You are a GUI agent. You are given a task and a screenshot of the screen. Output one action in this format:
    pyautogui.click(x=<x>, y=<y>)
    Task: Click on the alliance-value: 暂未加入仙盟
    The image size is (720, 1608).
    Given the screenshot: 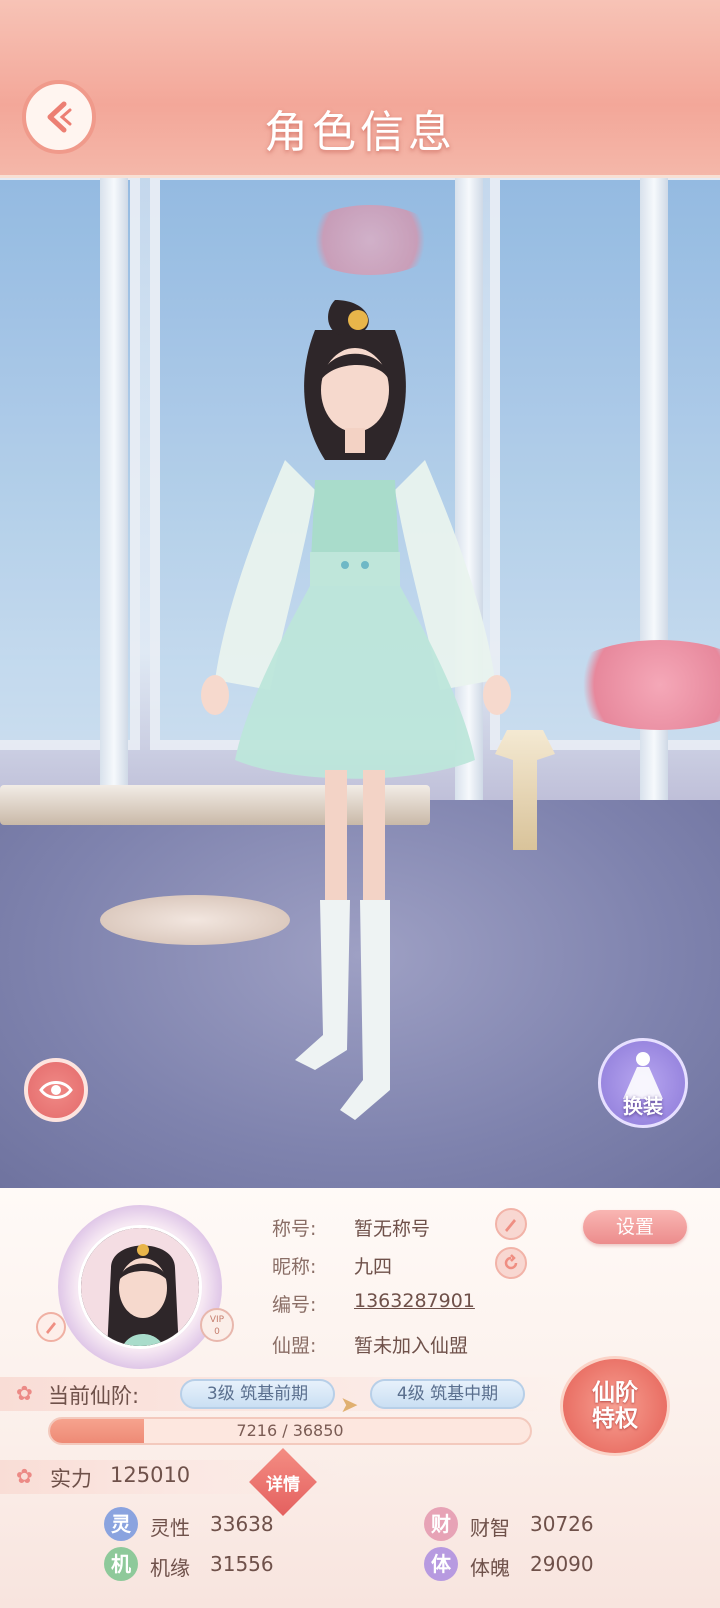 What is the action you would take?
    pyautogui.click(x=411, y=1346)
    